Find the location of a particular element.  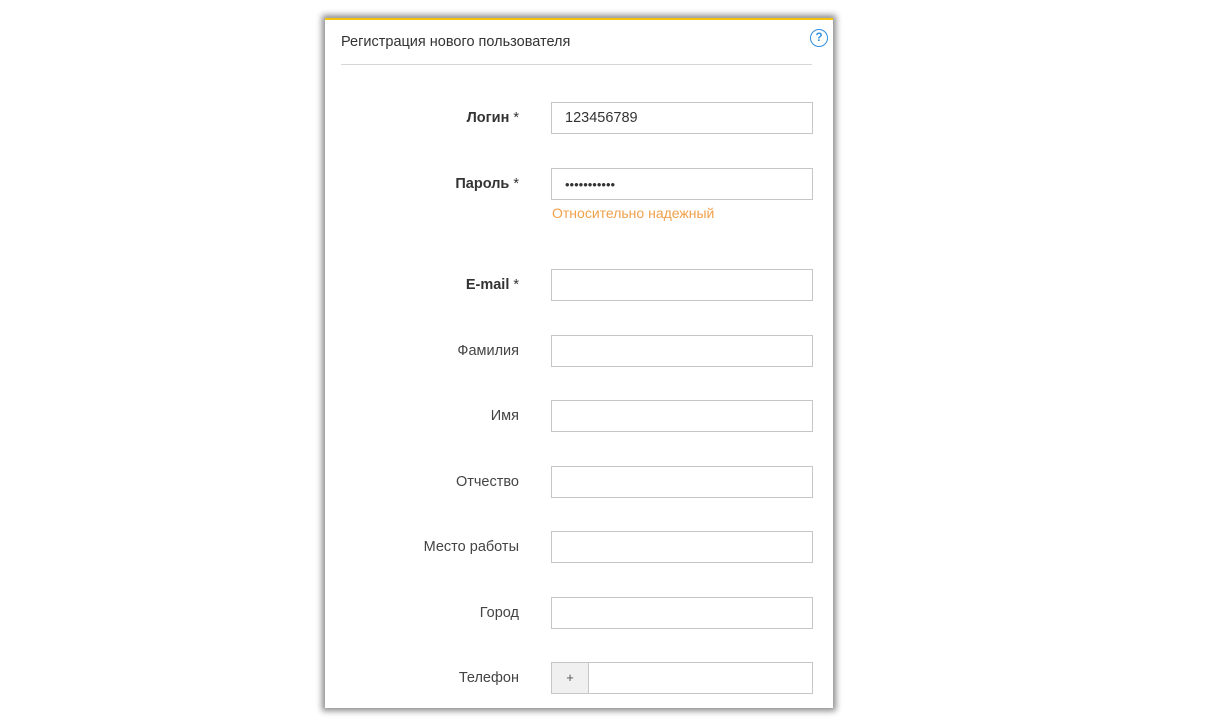

name-label: Имя is located at coordinates (504, 416).